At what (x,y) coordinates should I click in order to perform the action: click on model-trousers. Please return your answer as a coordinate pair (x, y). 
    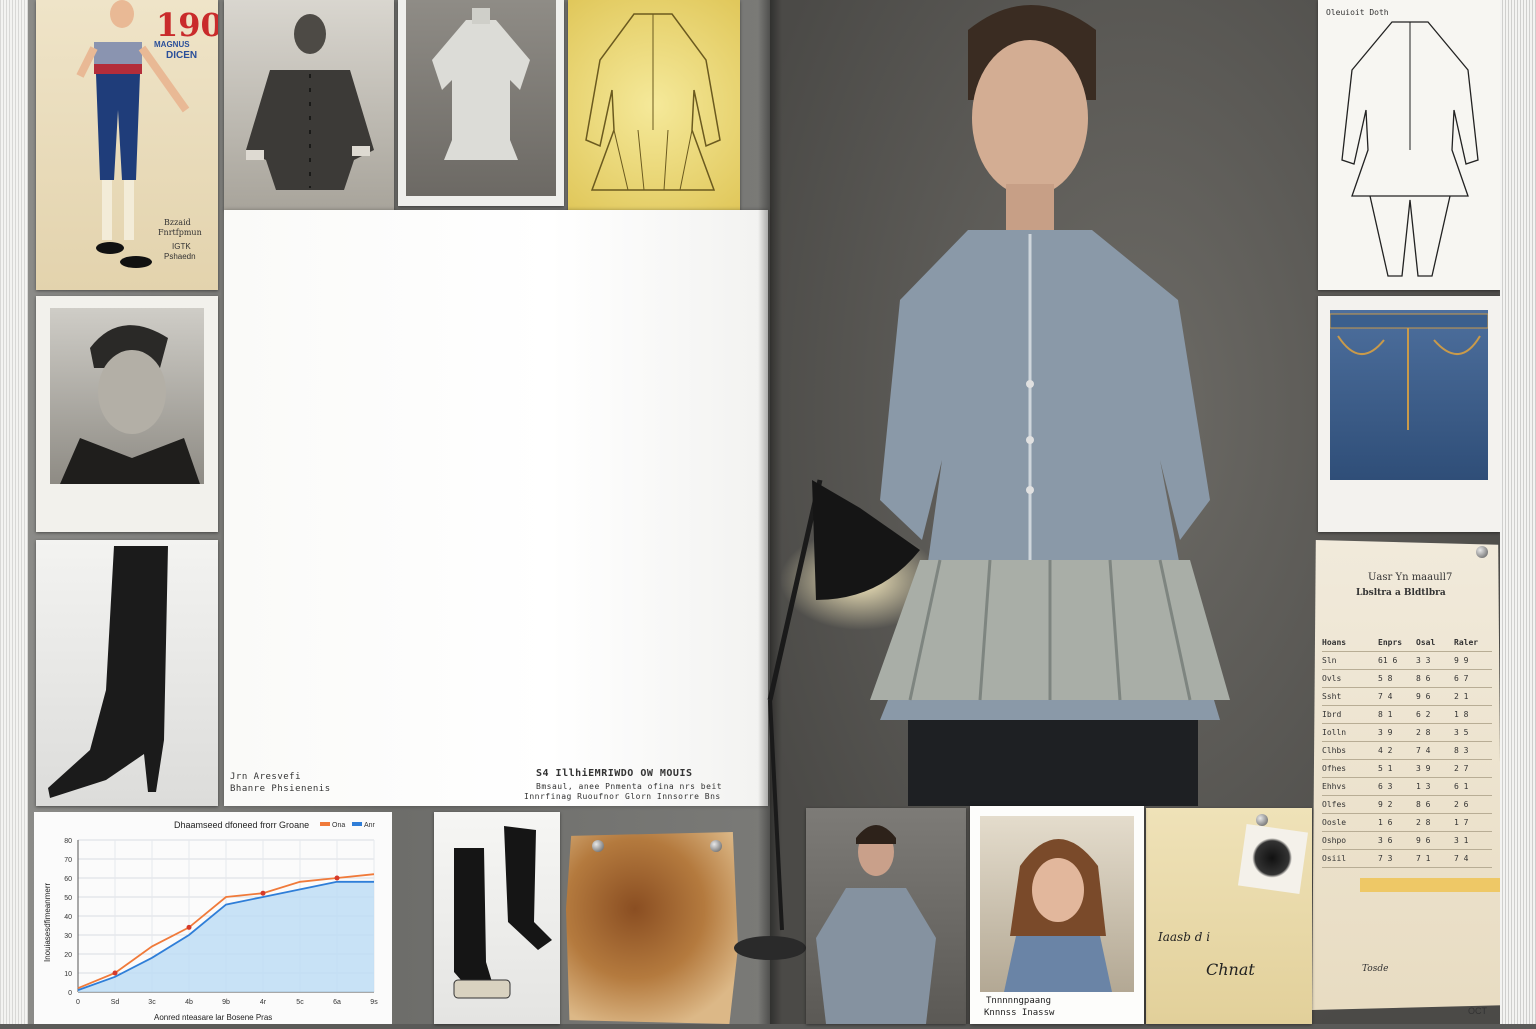
    Looking at the image, I should click on (1053, 763).